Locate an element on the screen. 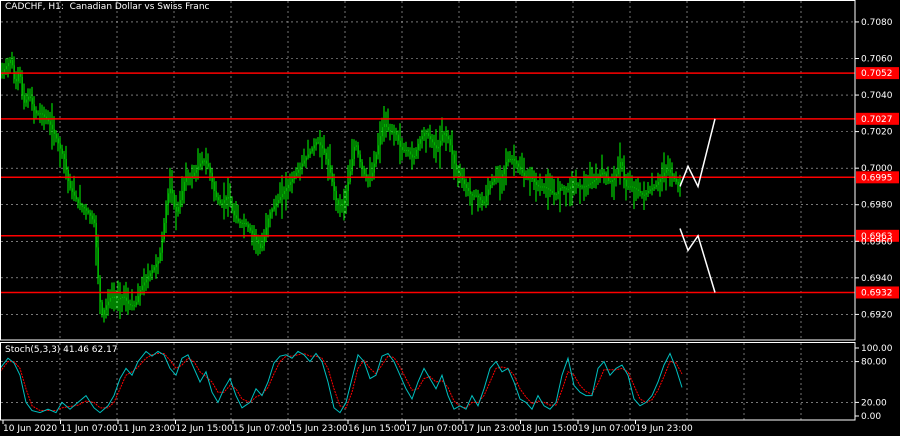 This screenshot has height=436, width=900. time-label: 11 Jun 23:00 is located at coordinates (146, 429).